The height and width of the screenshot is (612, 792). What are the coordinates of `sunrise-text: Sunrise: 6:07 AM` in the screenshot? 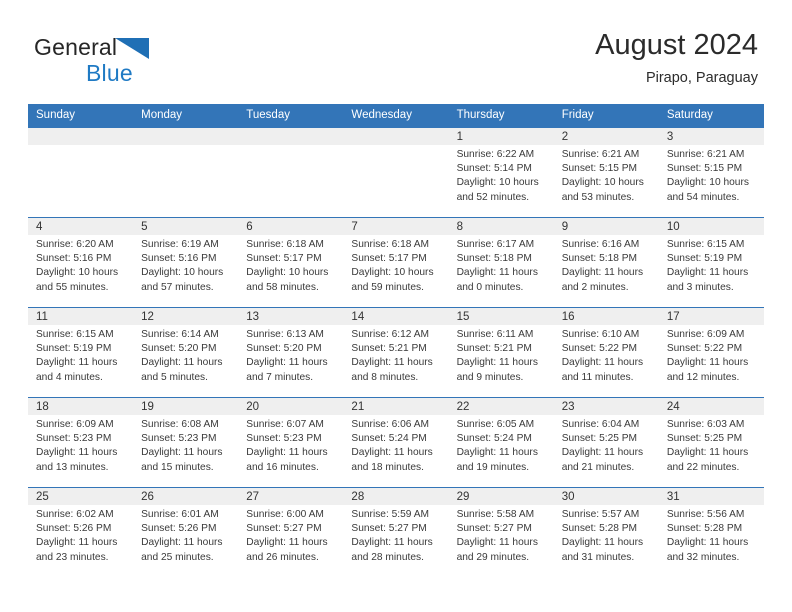 It's located at (285, 424).